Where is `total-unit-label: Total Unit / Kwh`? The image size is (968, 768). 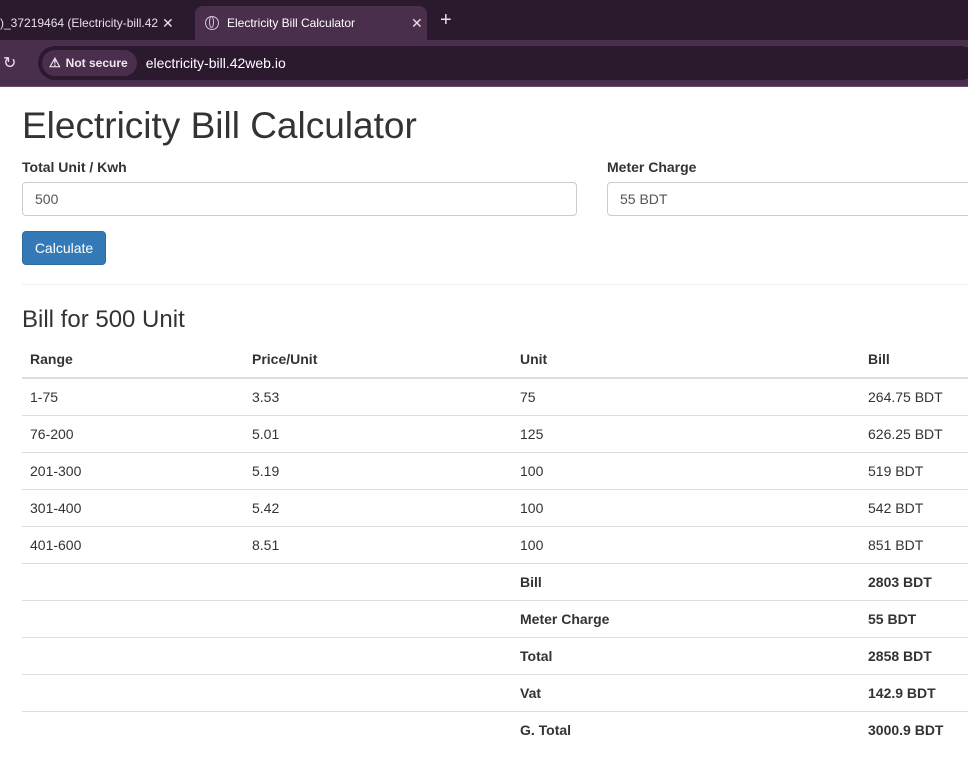
total-unit-label: Total Unit / Kwh is located at coordinates (74, 167).